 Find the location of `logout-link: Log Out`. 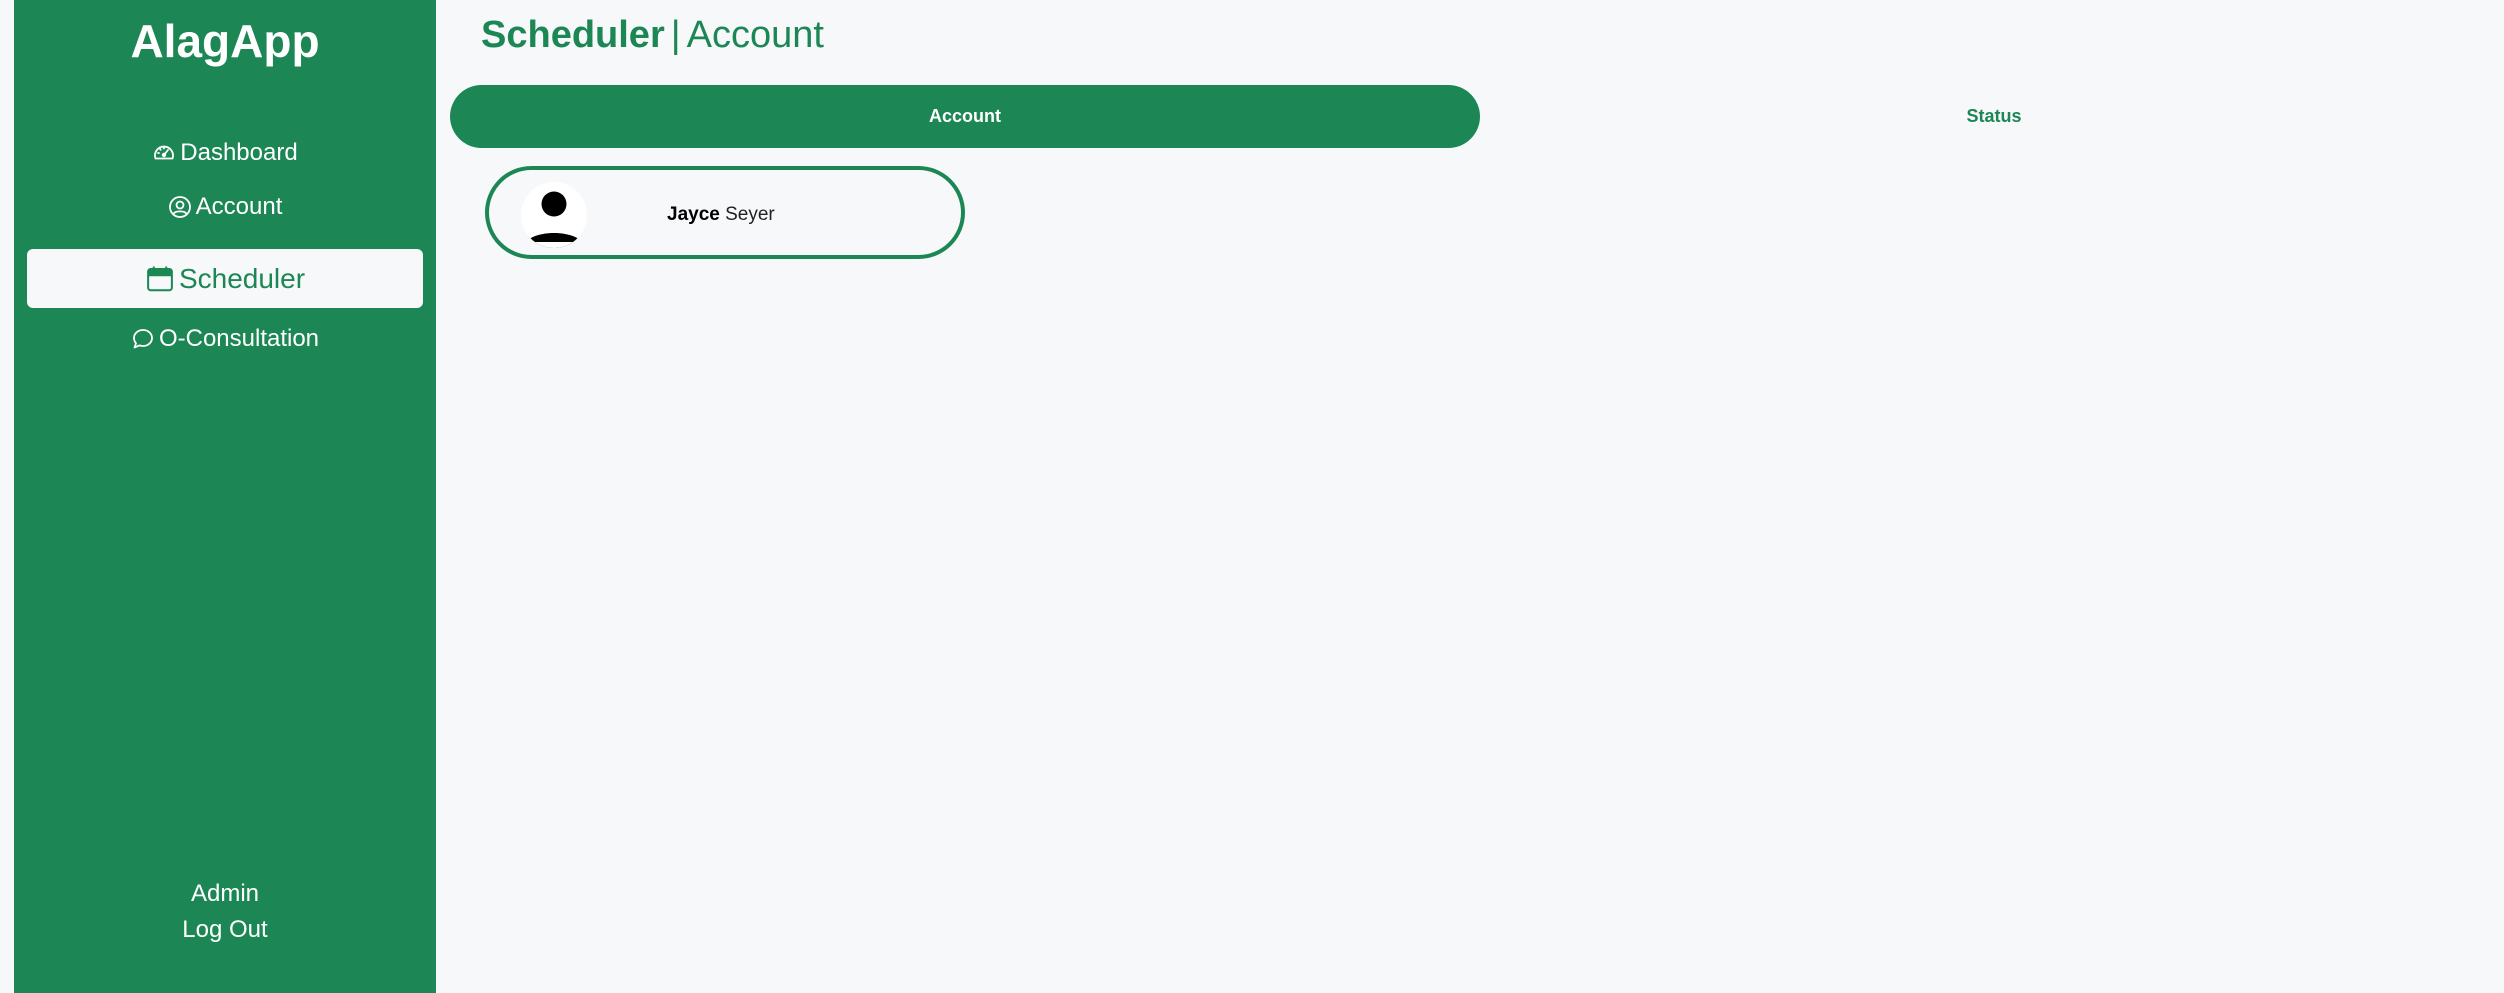

logout-link: Log Out is located at coordinates (225, 930).